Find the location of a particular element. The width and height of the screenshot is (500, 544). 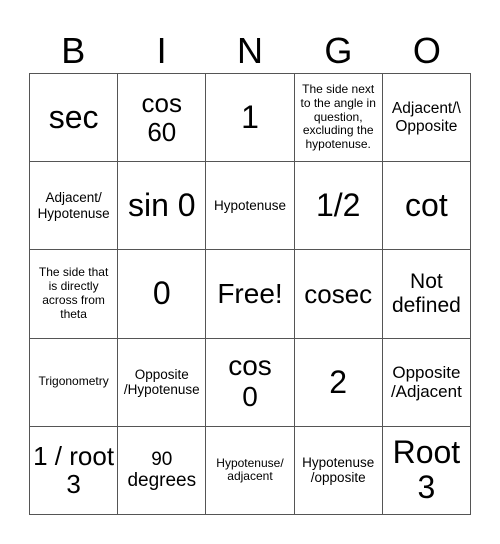

header-letter-i: I is located at coordinates (161, 50).